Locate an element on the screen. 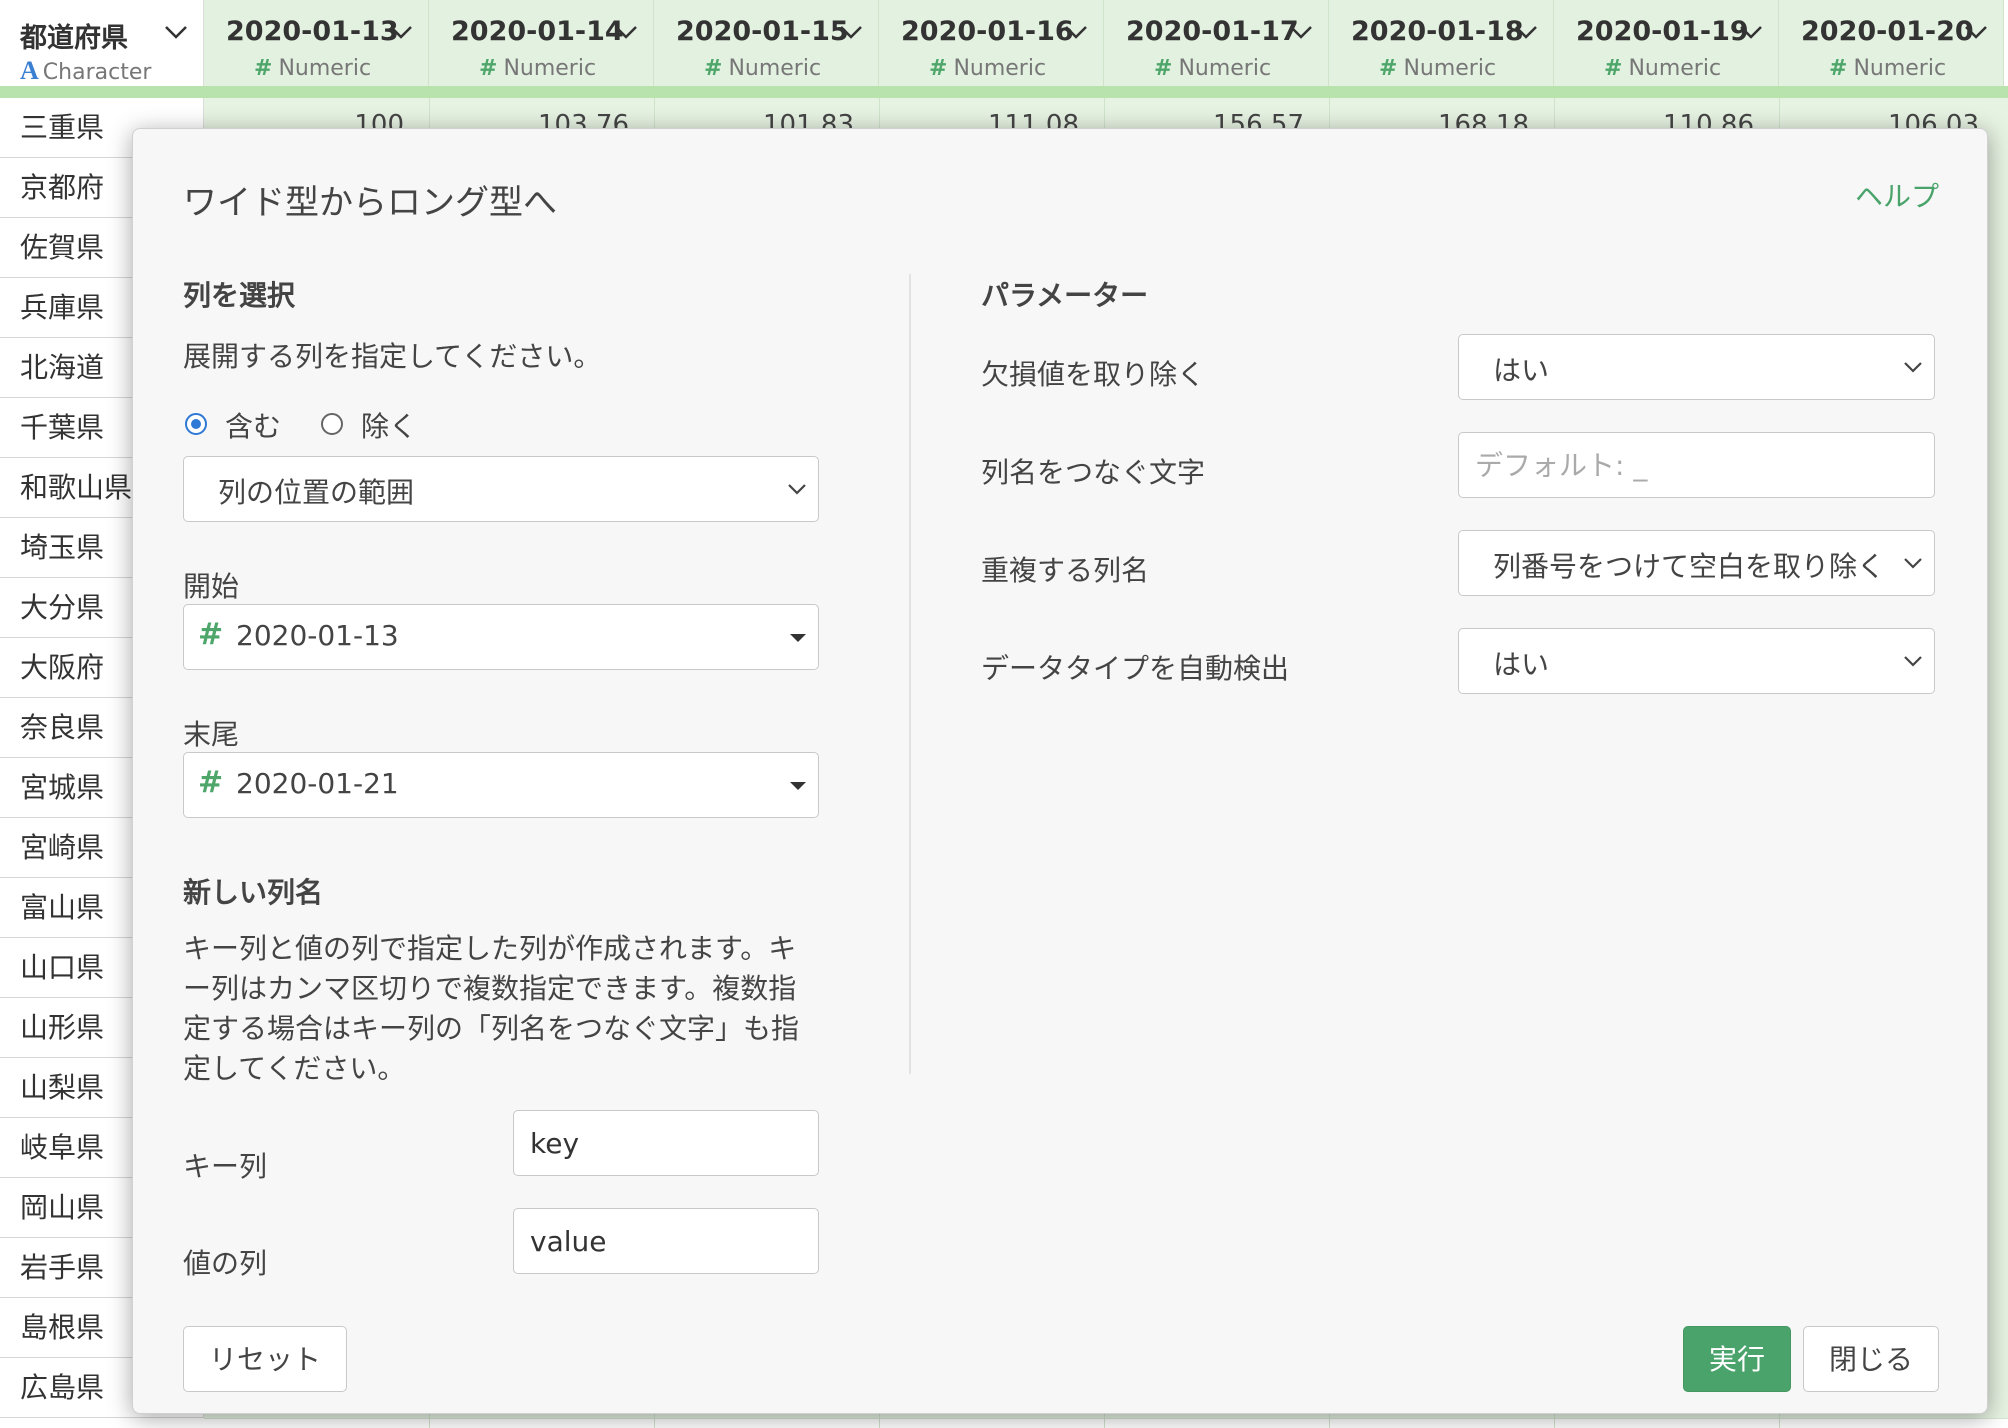  include-label: 含む is located at coordinates (253, 425).